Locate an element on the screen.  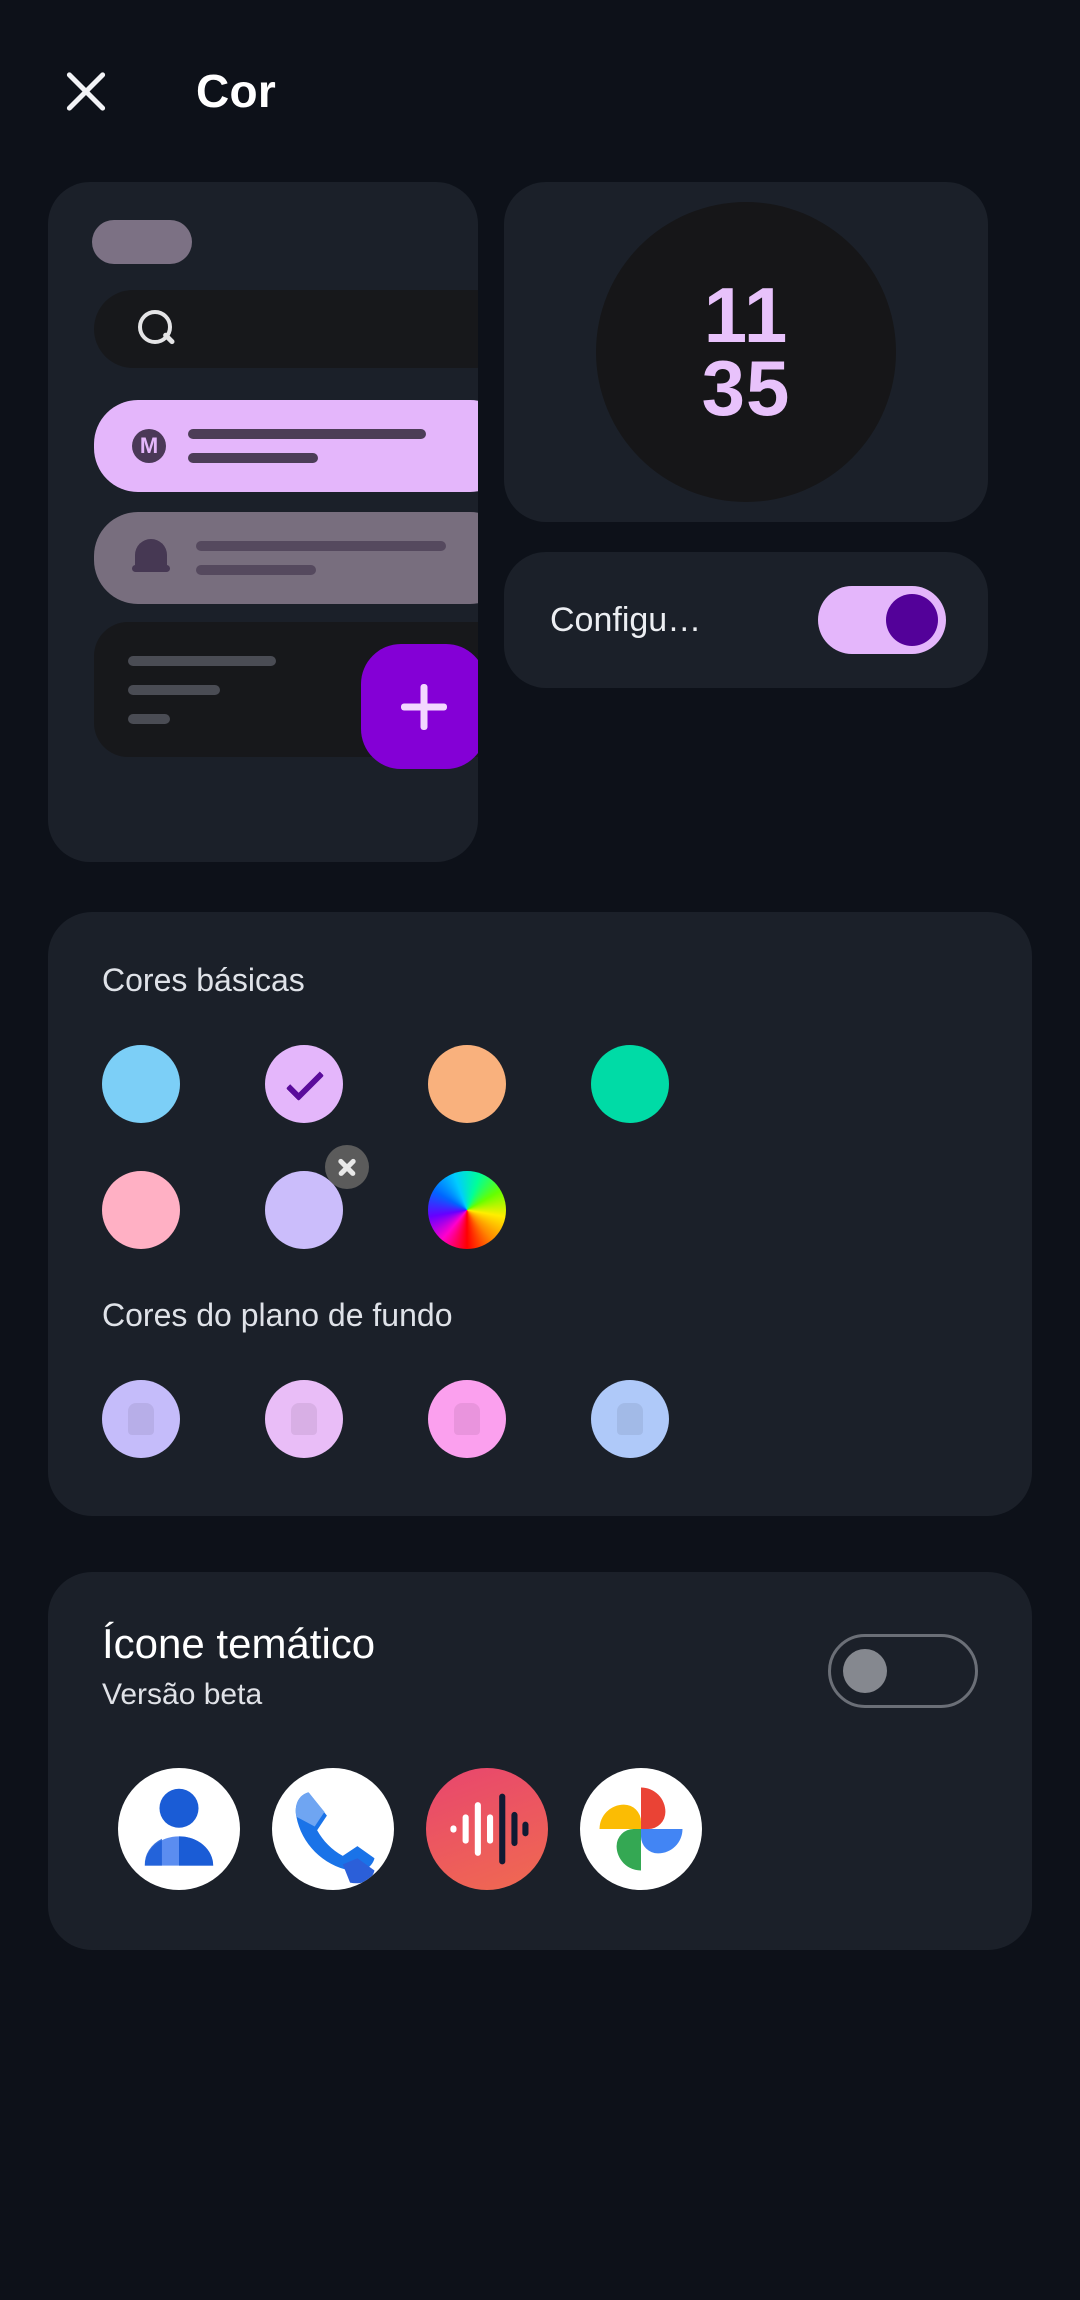
theme-icon-text-group: Ícone temático Versão beta is located at coordinates (238, 1666).